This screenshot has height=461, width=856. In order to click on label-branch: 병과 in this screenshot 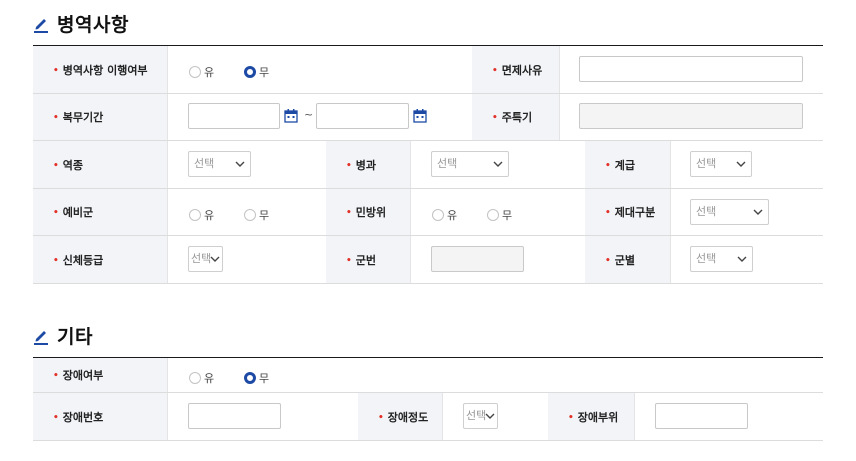, I will do `click(368, 164)`.